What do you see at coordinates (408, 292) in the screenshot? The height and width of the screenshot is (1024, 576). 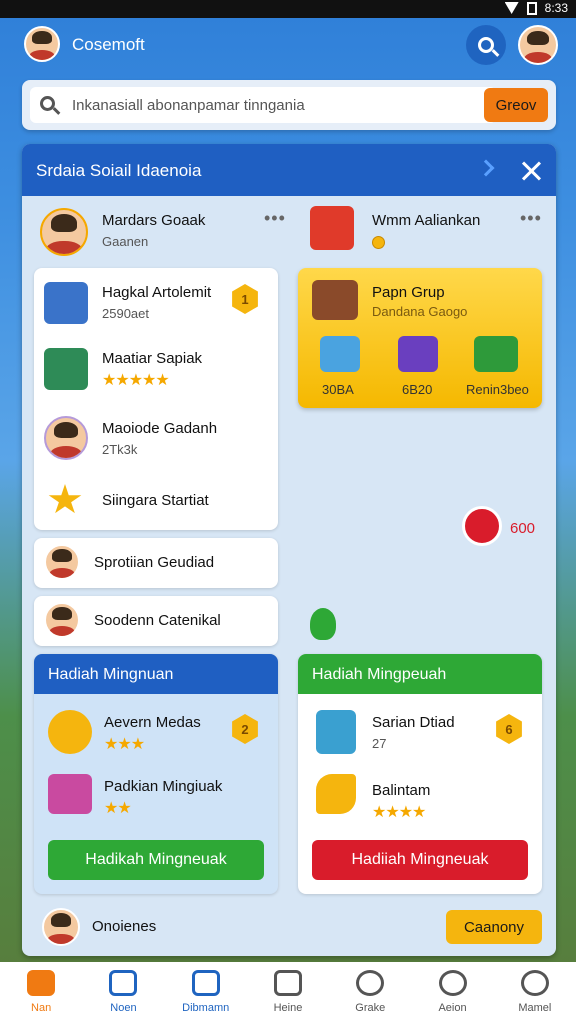 I see `group-title: Papn Grup` at bounding box center [408, 292].